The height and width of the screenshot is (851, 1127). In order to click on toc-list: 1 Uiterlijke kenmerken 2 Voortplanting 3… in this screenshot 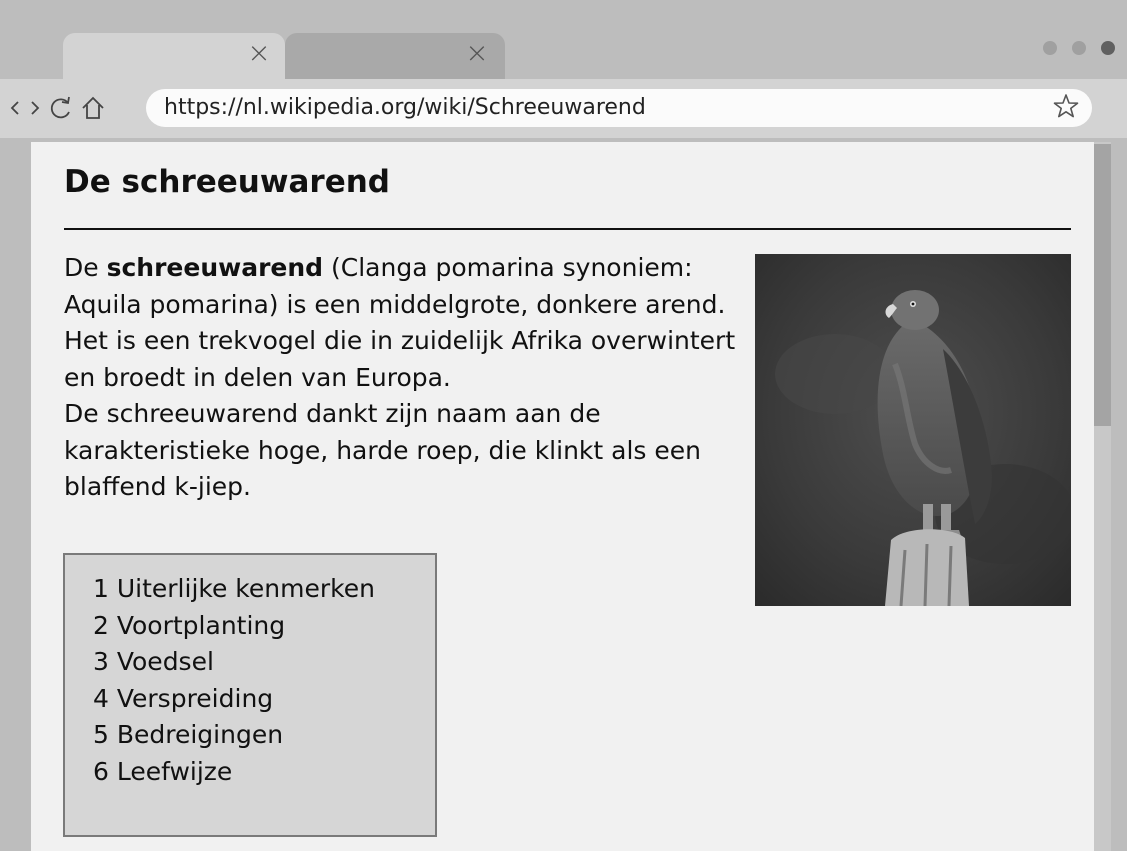, I will do `click(250, 672)`.